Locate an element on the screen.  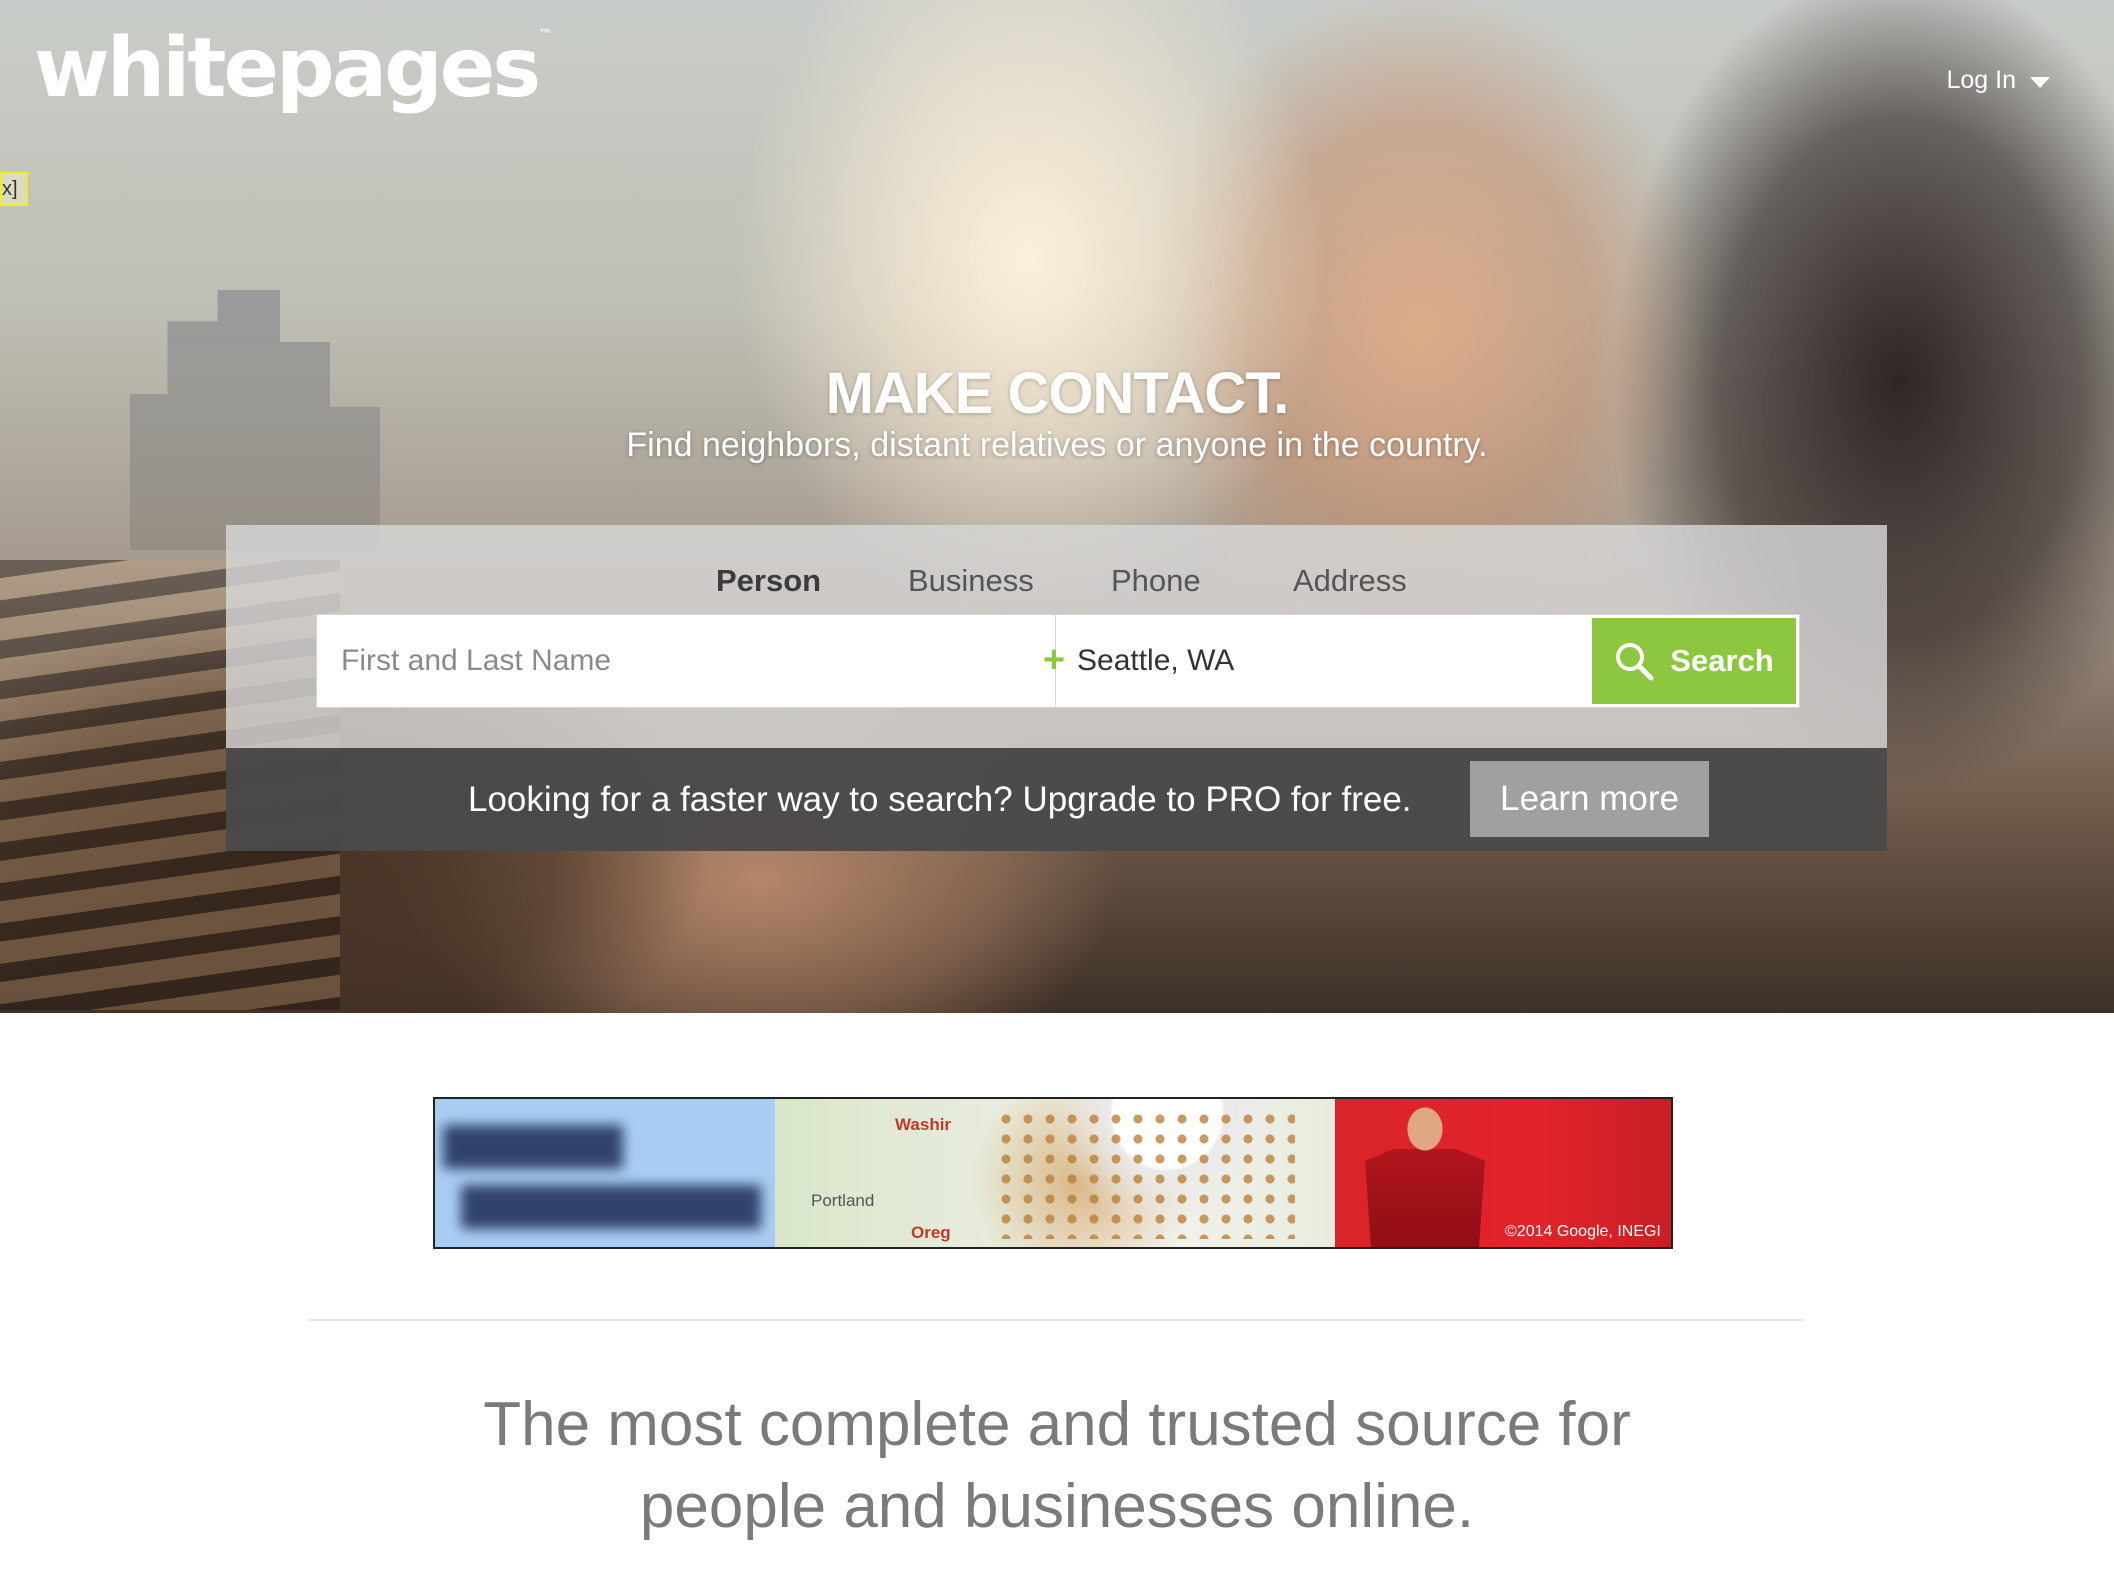
tagline-line-2: people and businesses online. is located at coordinates (1057, 1506).